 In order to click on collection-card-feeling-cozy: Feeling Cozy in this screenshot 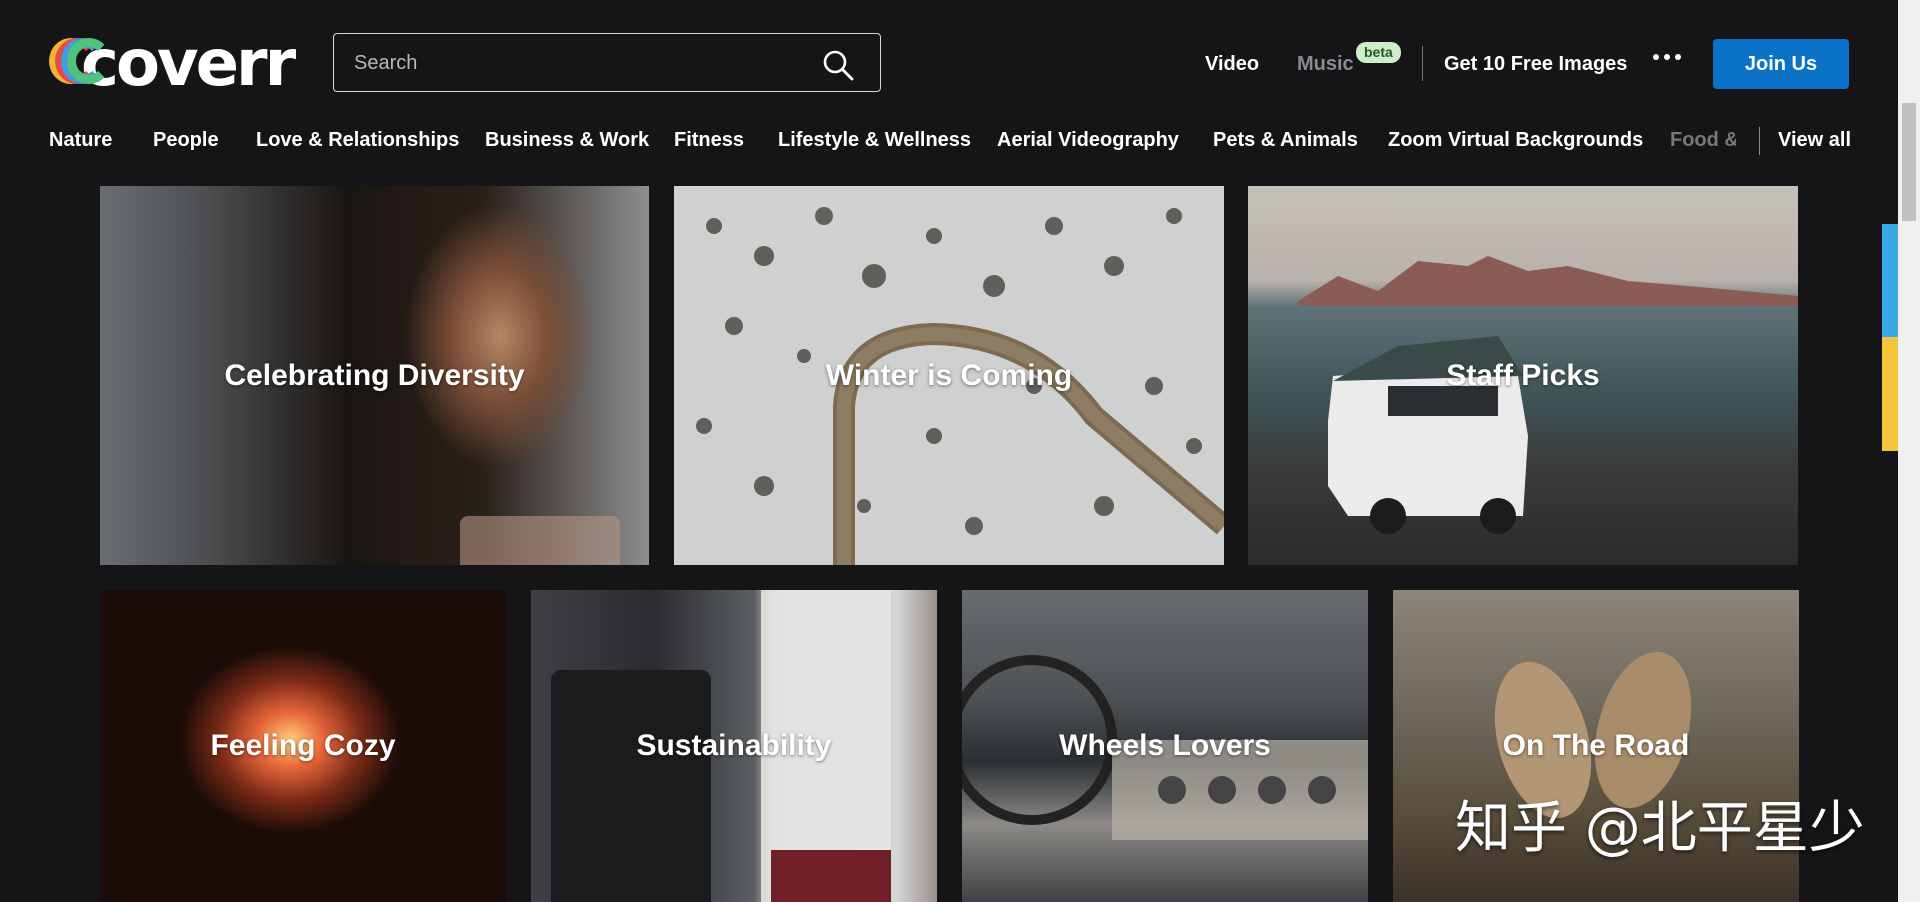, I will do `click(303, 746)`.